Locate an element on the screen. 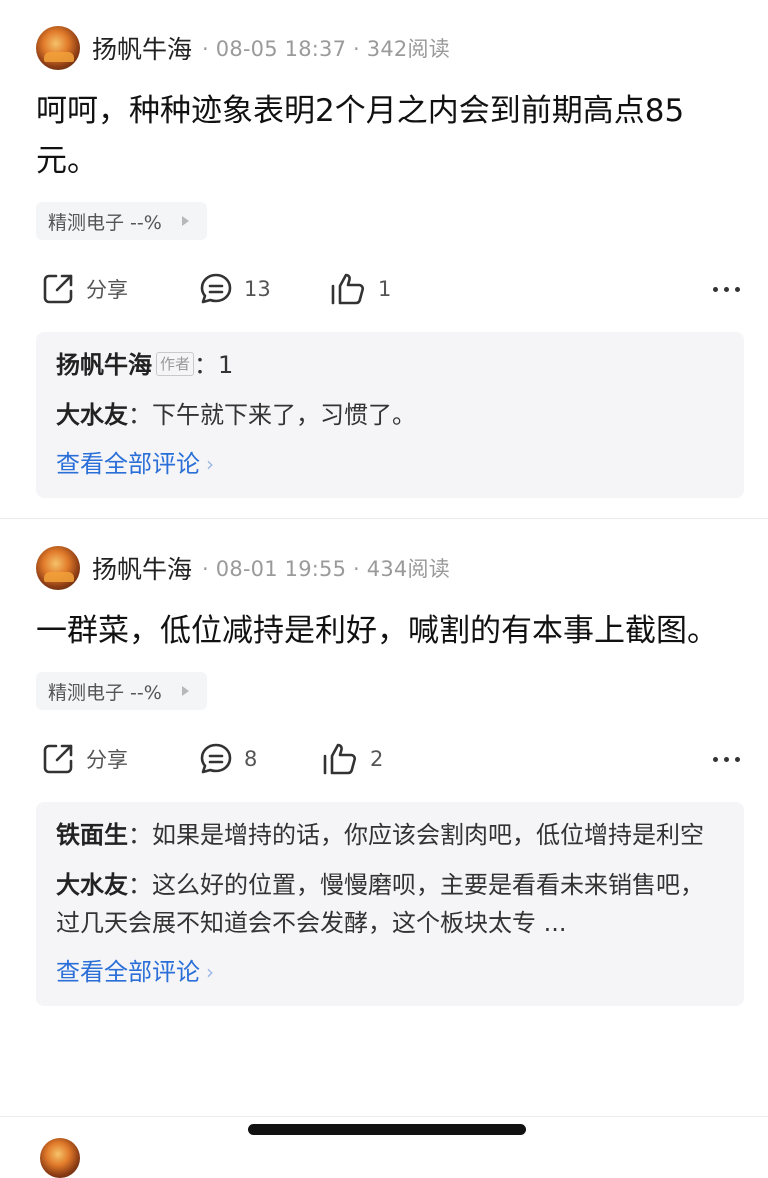  action-bar: 分享 8 2 is located at coordinates (391, 759).